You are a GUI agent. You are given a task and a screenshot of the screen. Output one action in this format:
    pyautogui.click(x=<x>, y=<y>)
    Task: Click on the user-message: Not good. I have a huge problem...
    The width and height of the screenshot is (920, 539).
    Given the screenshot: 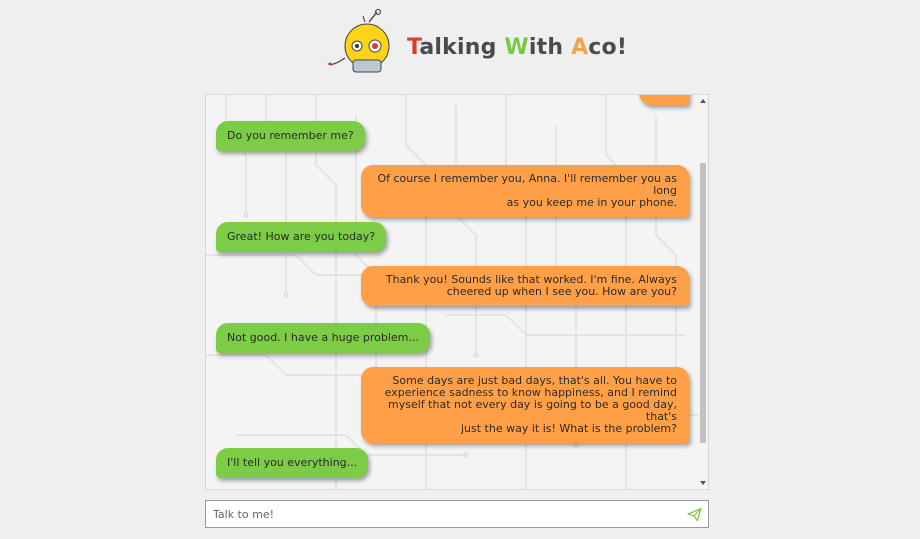 What is the action you would take?
    pyautogui.click(x=323, y=338)
    